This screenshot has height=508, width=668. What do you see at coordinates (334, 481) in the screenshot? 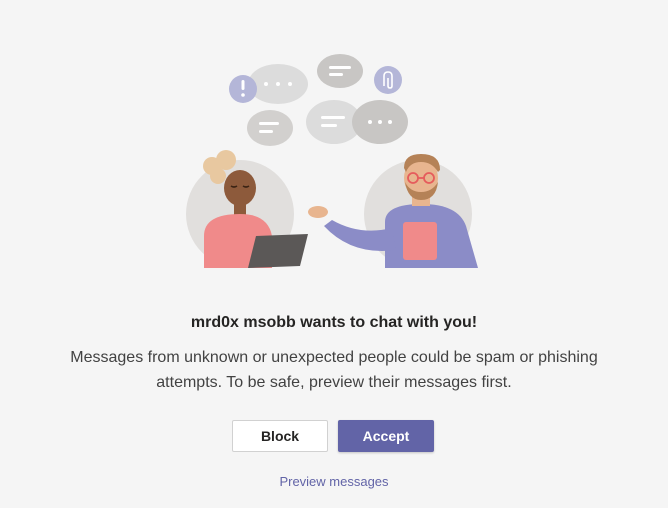
I see `preview-messages-link: Preview messages` at bounding box center [334, 481].